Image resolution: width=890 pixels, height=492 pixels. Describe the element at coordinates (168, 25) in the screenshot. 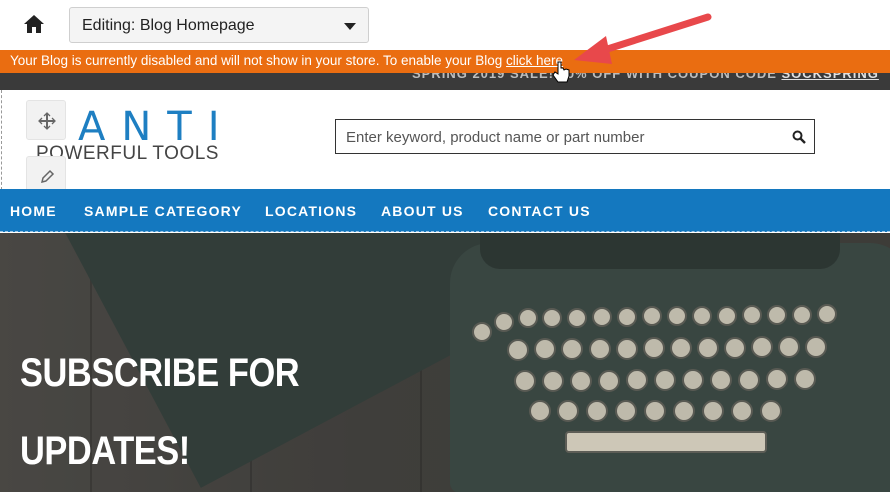

I see `page-selector-value: Editing: Blog Homepage` at that location.